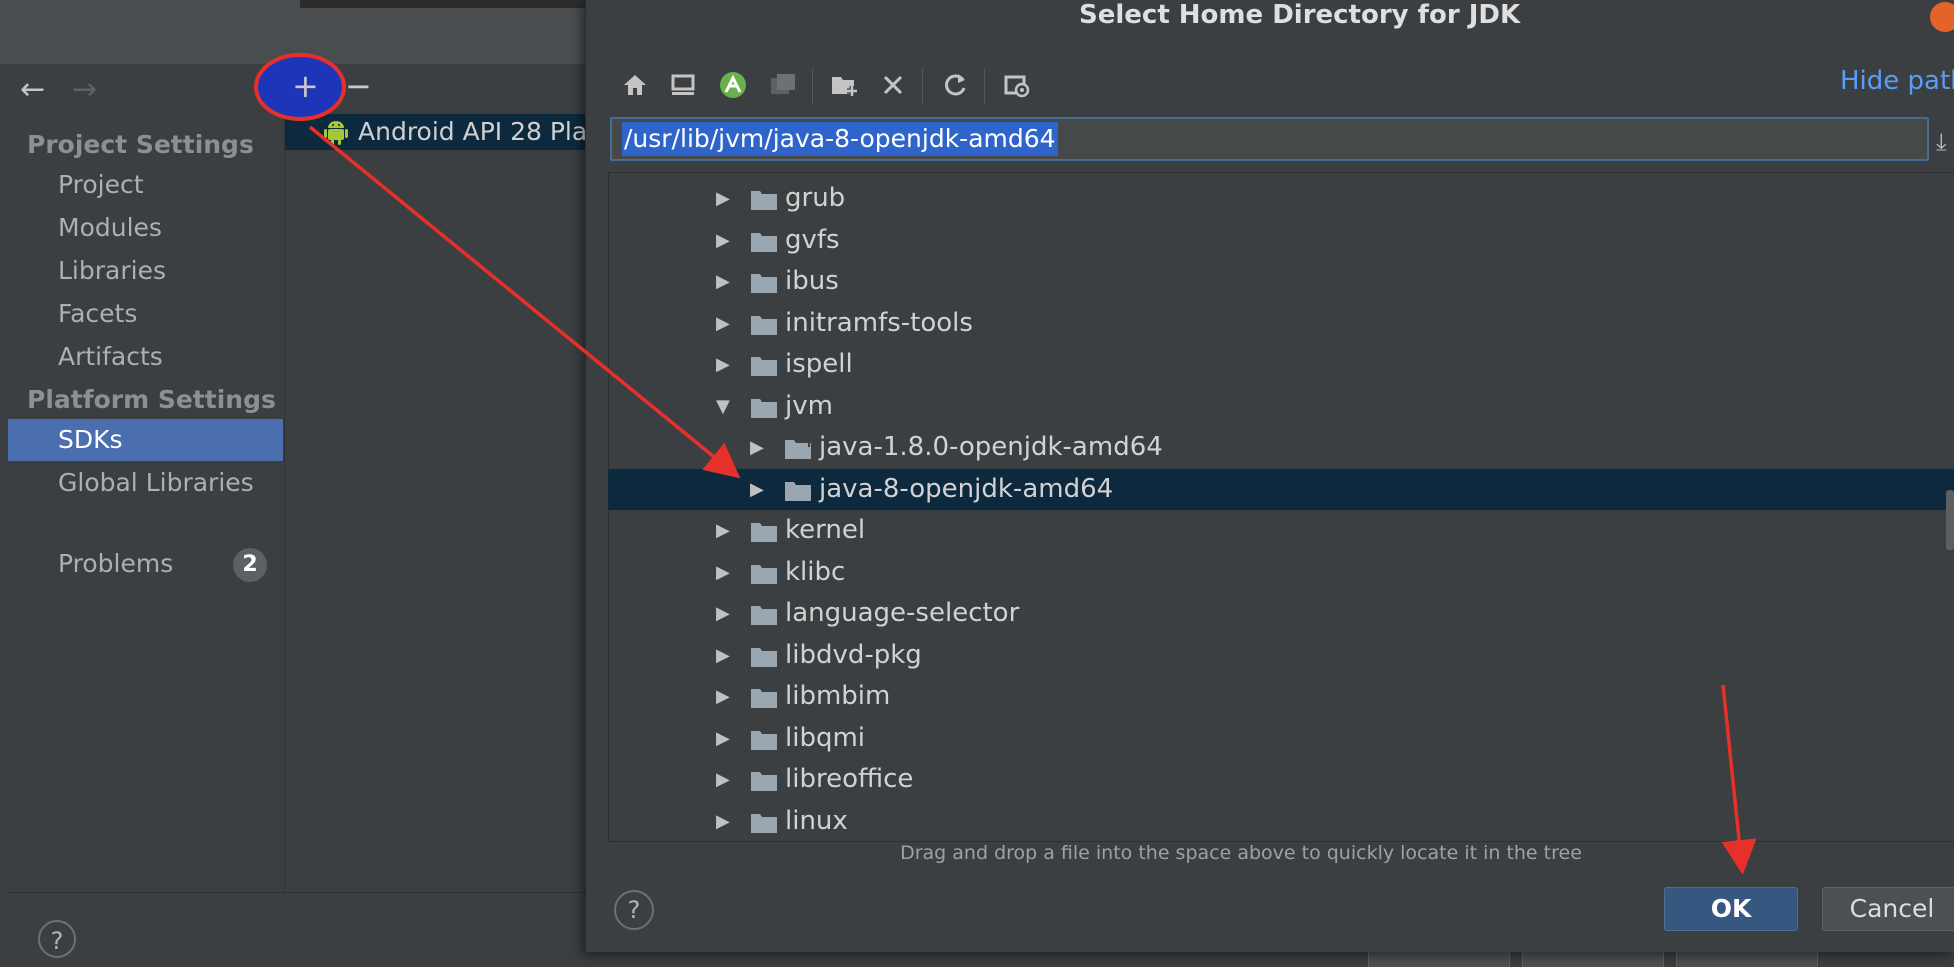 The height and width of the screenshot is (967, 1954). I want to click on sidebar-item-global-libraries: Global Libraries, so click(156, 482).